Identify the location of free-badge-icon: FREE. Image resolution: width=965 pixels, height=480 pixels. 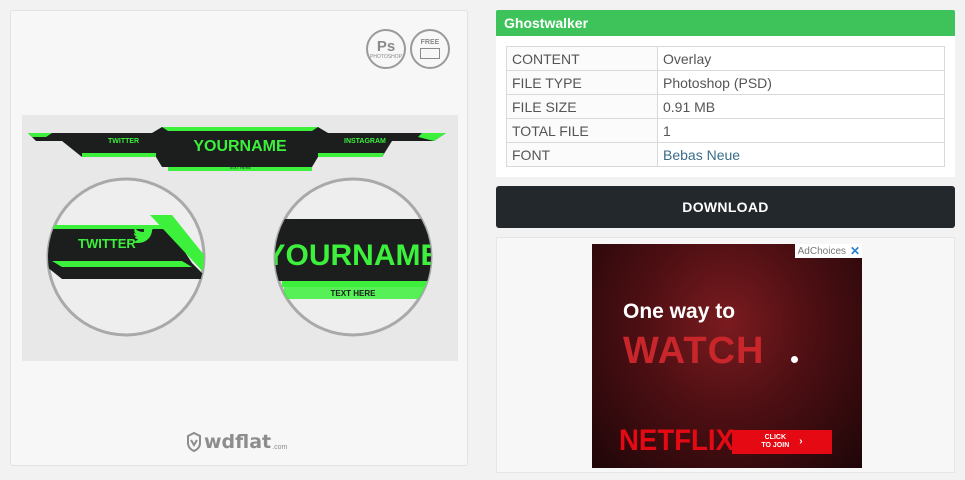
(430, 49).